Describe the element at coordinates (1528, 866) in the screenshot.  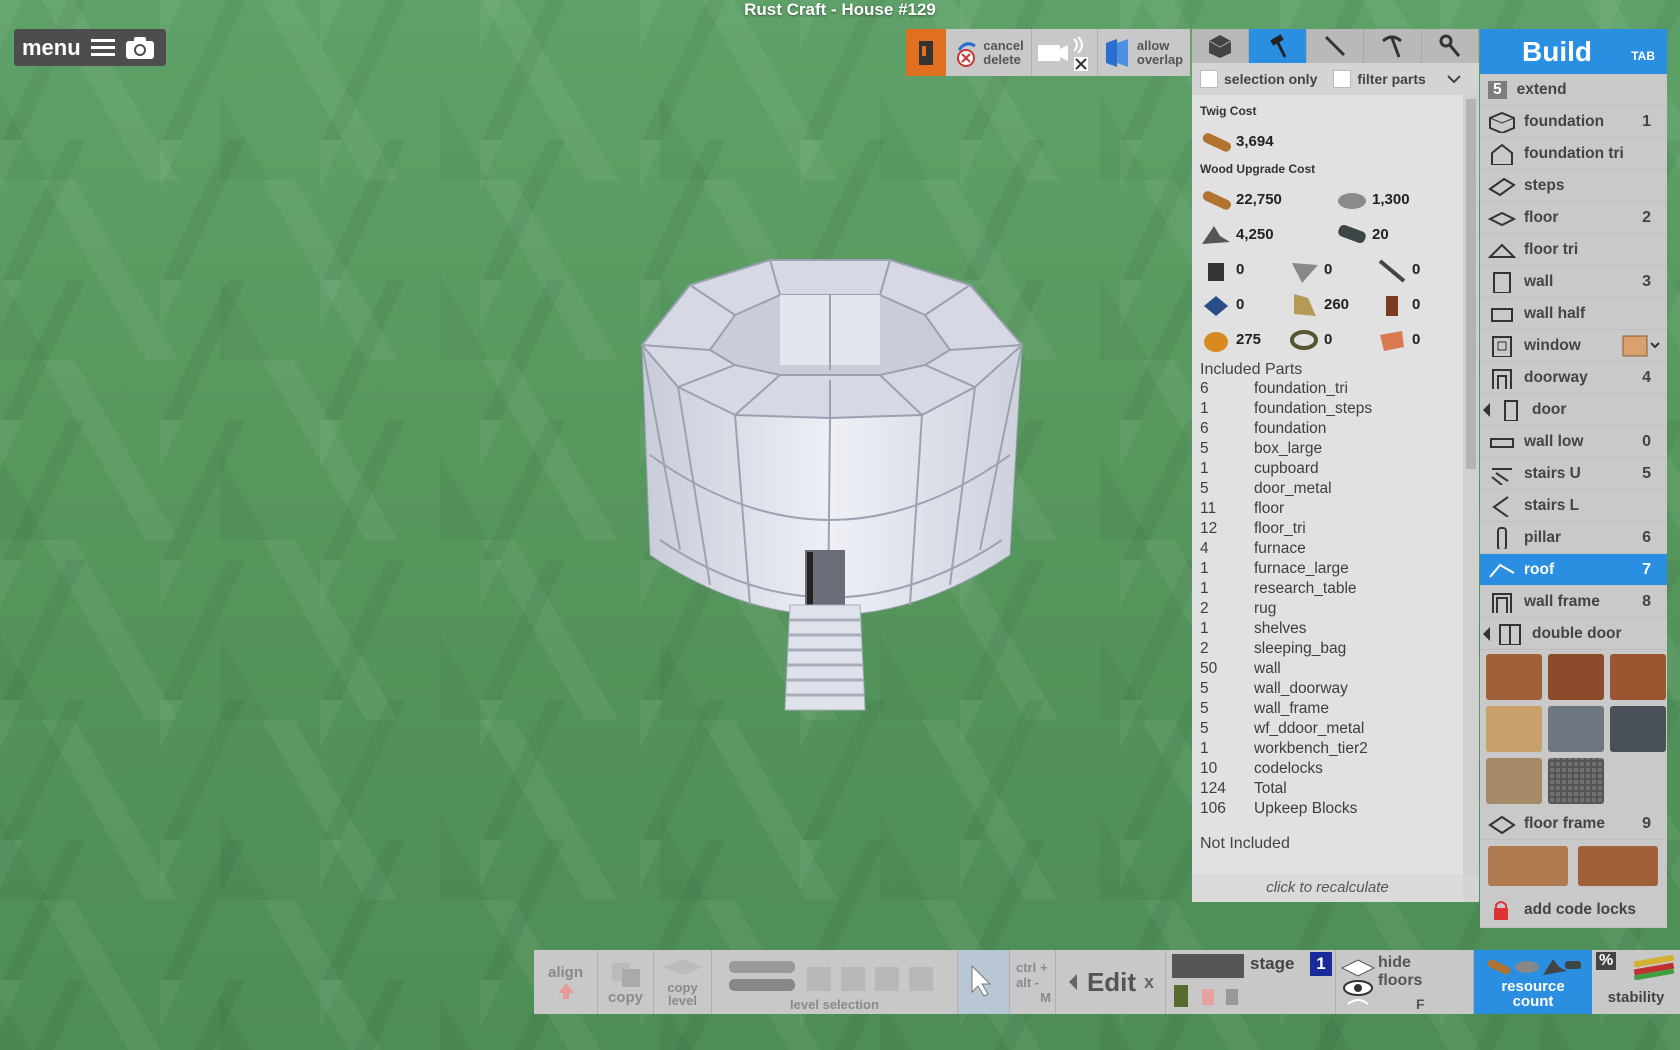
I see `hatch-thumb-ladder` at that location.